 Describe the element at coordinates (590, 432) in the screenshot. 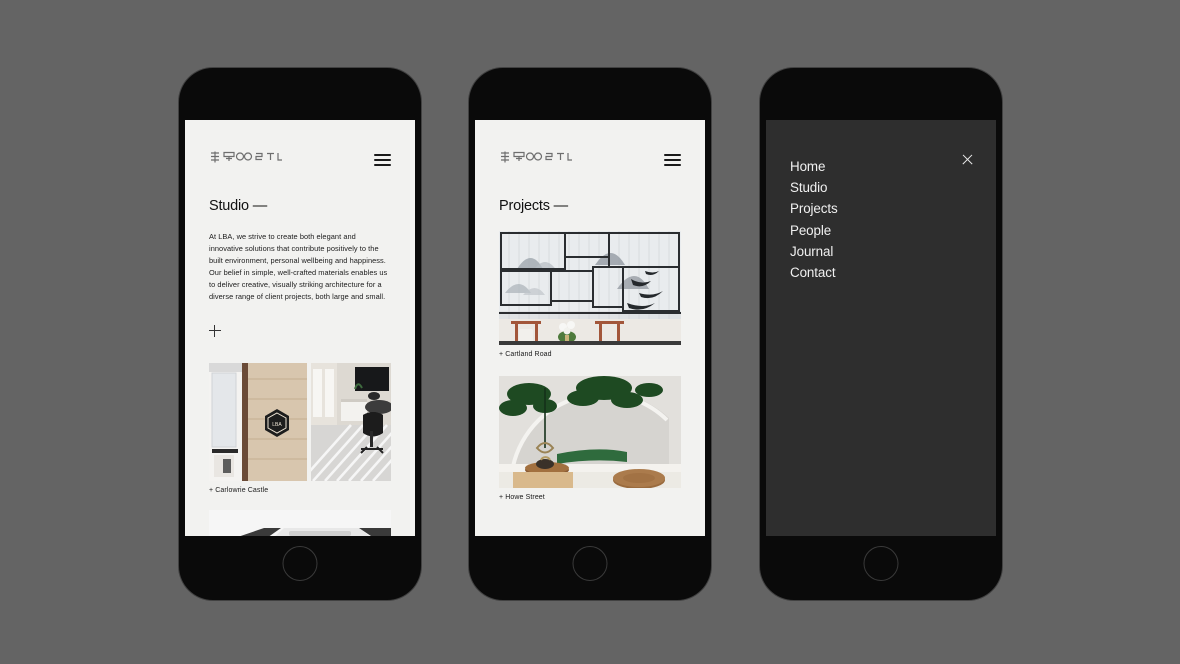

I see `project-image-howe-street` at that location.